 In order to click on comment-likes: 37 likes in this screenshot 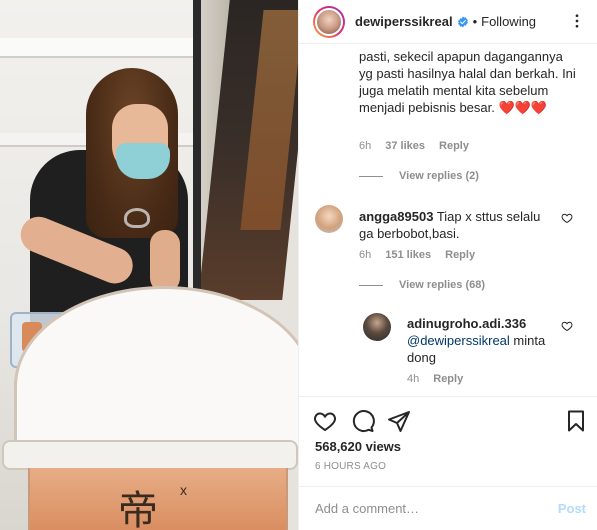, I will do `click(405, 146)`.